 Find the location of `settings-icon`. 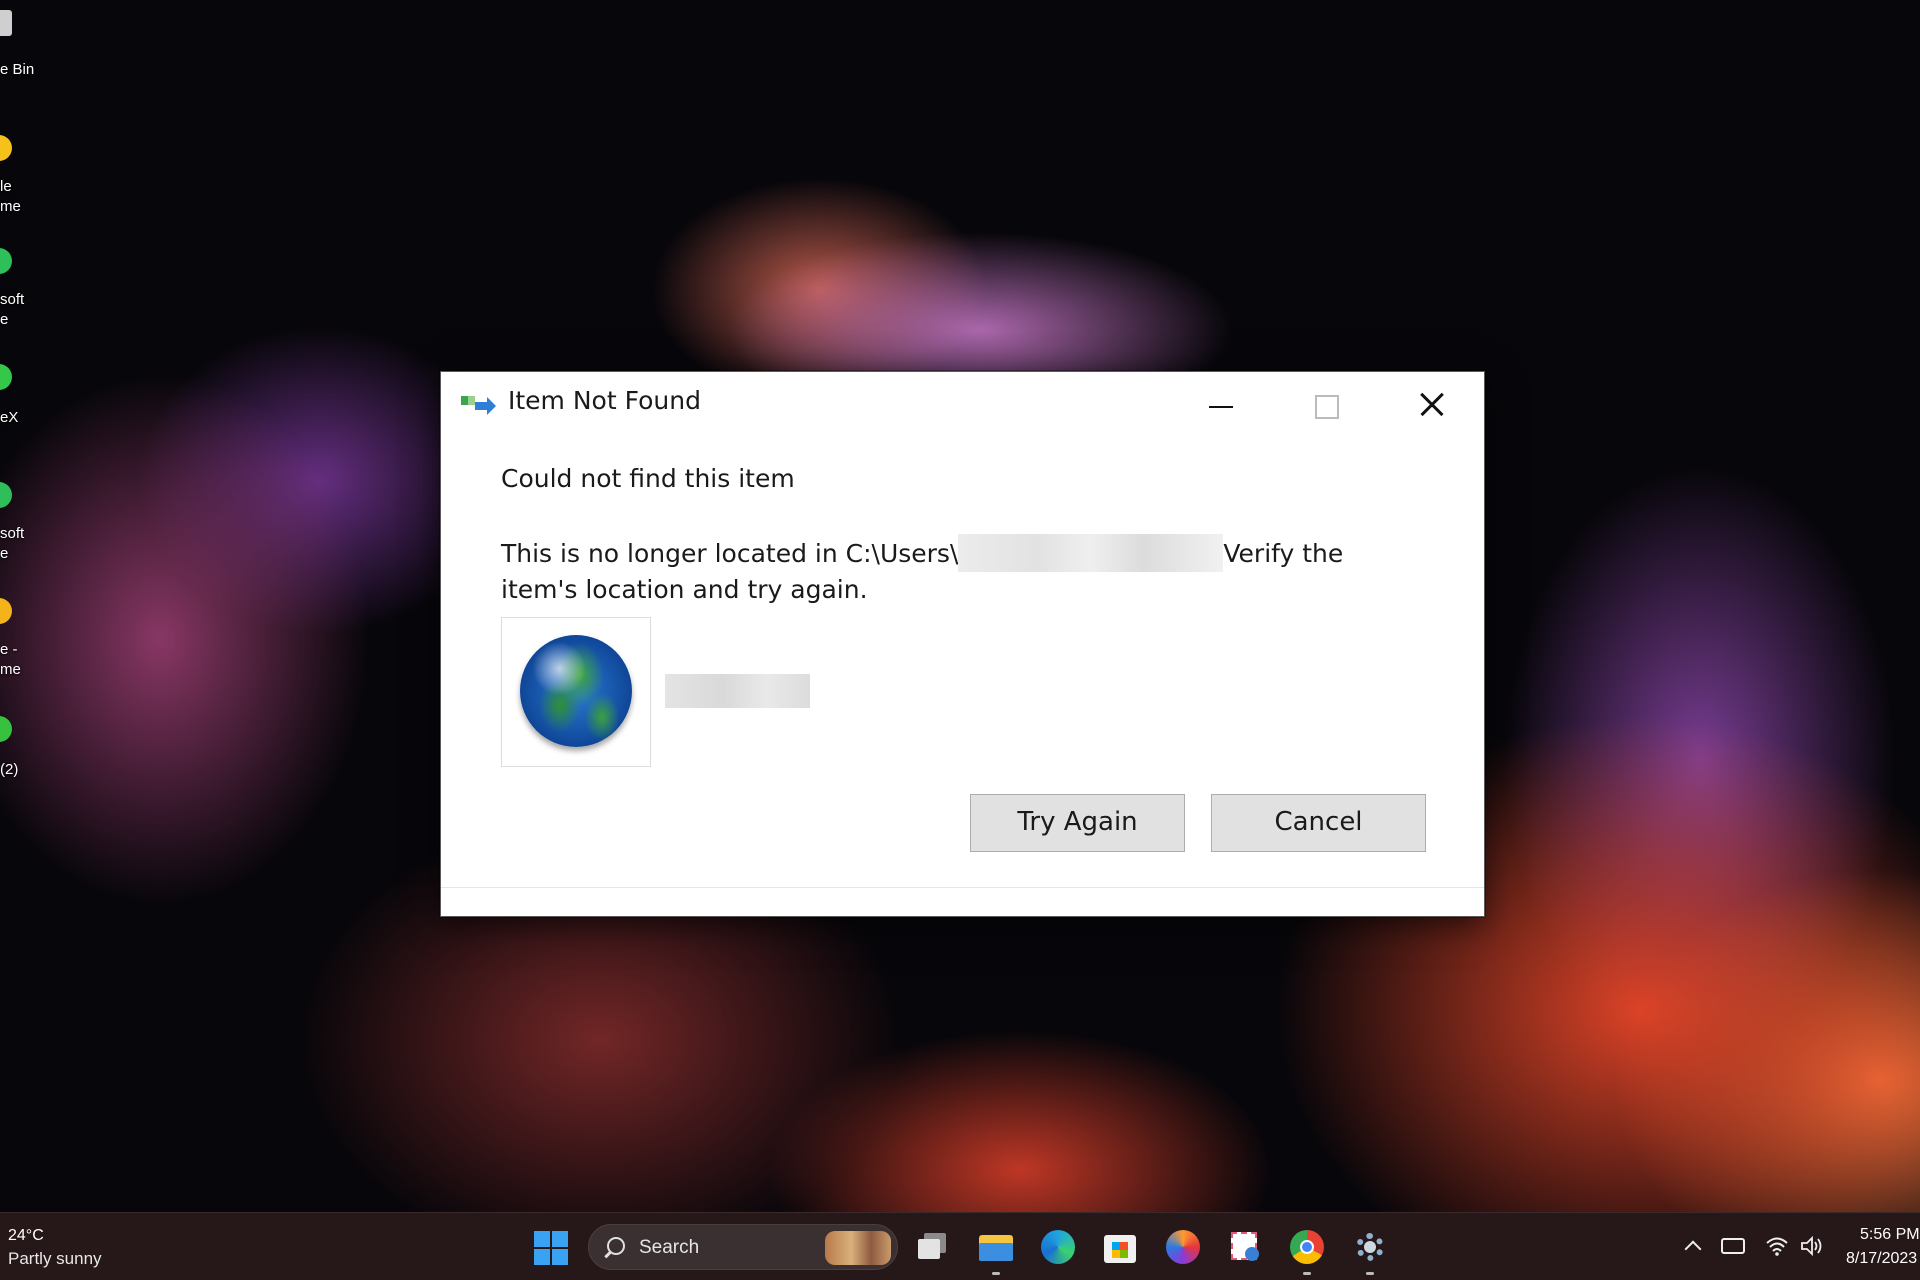

settings-icon is located at coordinates (1370, 1247).